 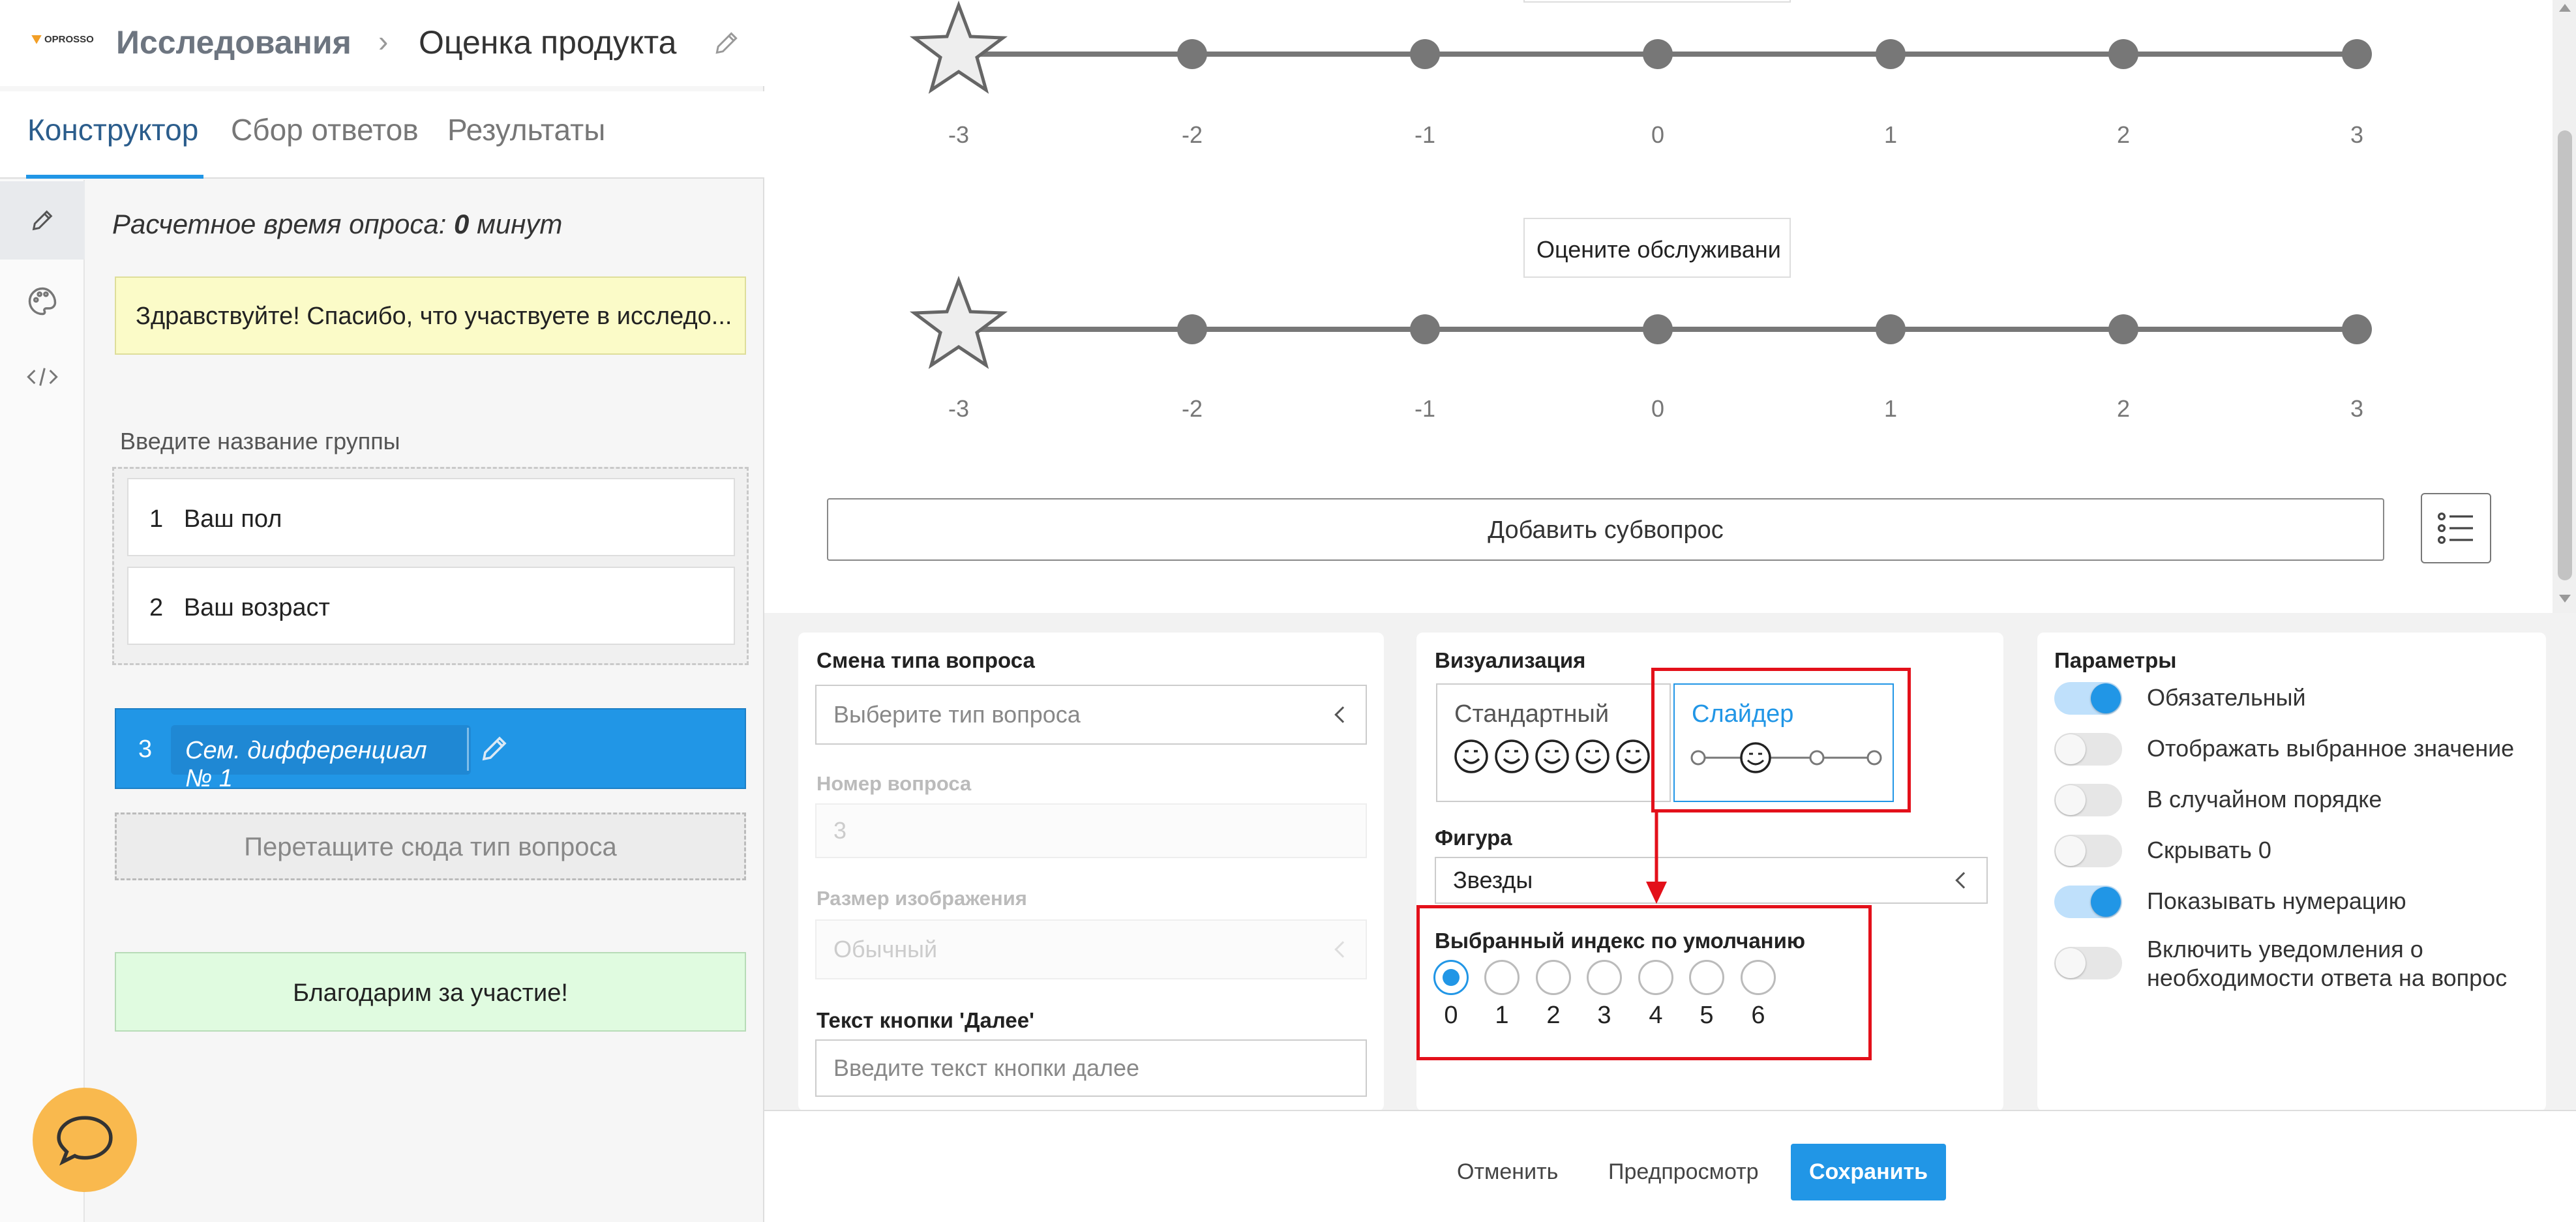 I want to click on app-header: OPROSSO Исследования › Оценка продукта, so click(x=382, y=43).